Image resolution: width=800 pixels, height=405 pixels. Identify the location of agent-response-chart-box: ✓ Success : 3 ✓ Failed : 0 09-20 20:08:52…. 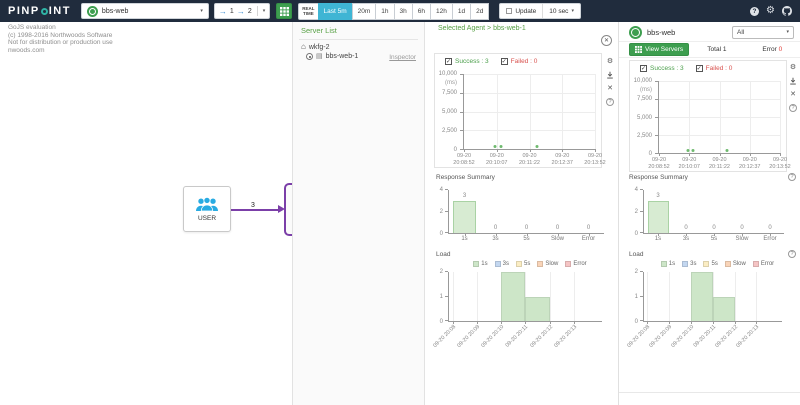
(520, 110).